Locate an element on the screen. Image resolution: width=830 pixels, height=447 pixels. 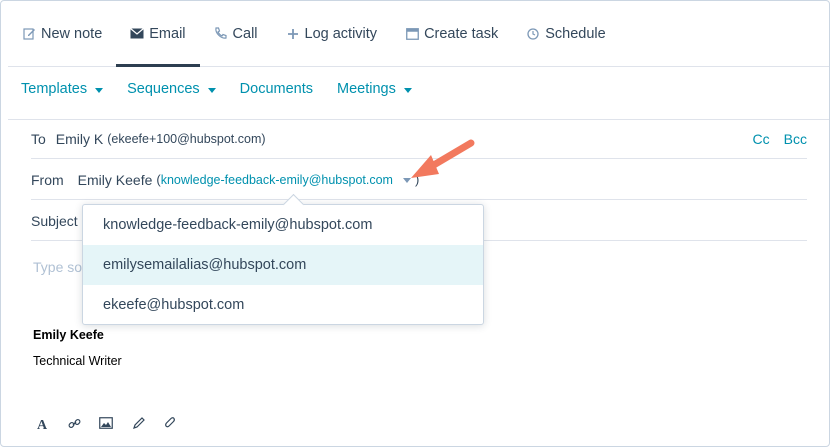
from-option: ekeefe@hubspot.com is located at coordinates (283, 305).